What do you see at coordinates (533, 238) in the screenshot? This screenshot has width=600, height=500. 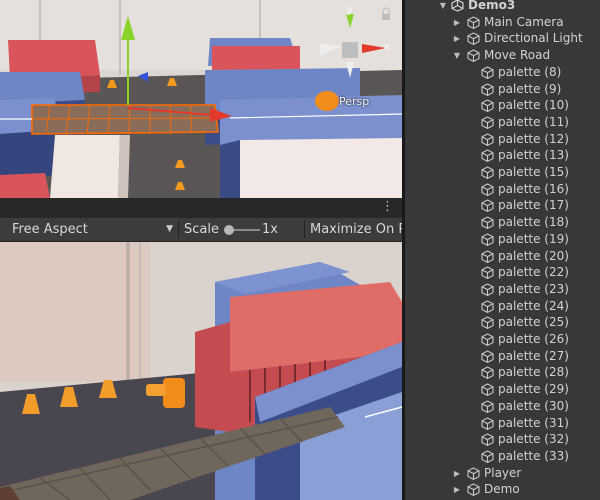 I see `hierarchy-item-label: palette (19)` at bounding box center [533, 238].